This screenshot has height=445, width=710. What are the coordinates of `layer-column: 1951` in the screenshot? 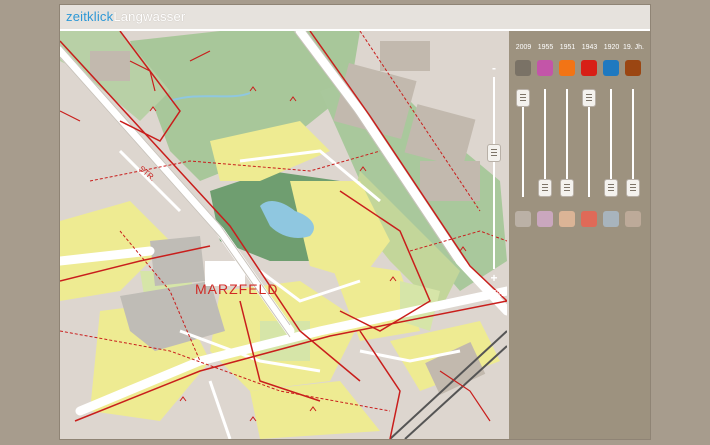 It's located at (567, 136).